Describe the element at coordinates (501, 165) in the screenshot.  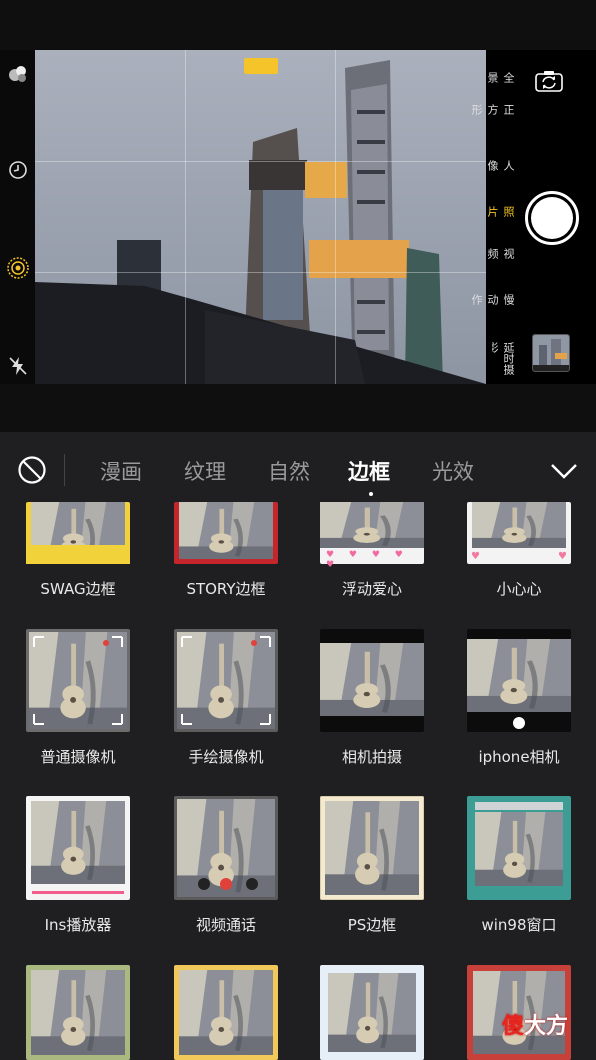
I see `mode-portrait: 人像` at that location.